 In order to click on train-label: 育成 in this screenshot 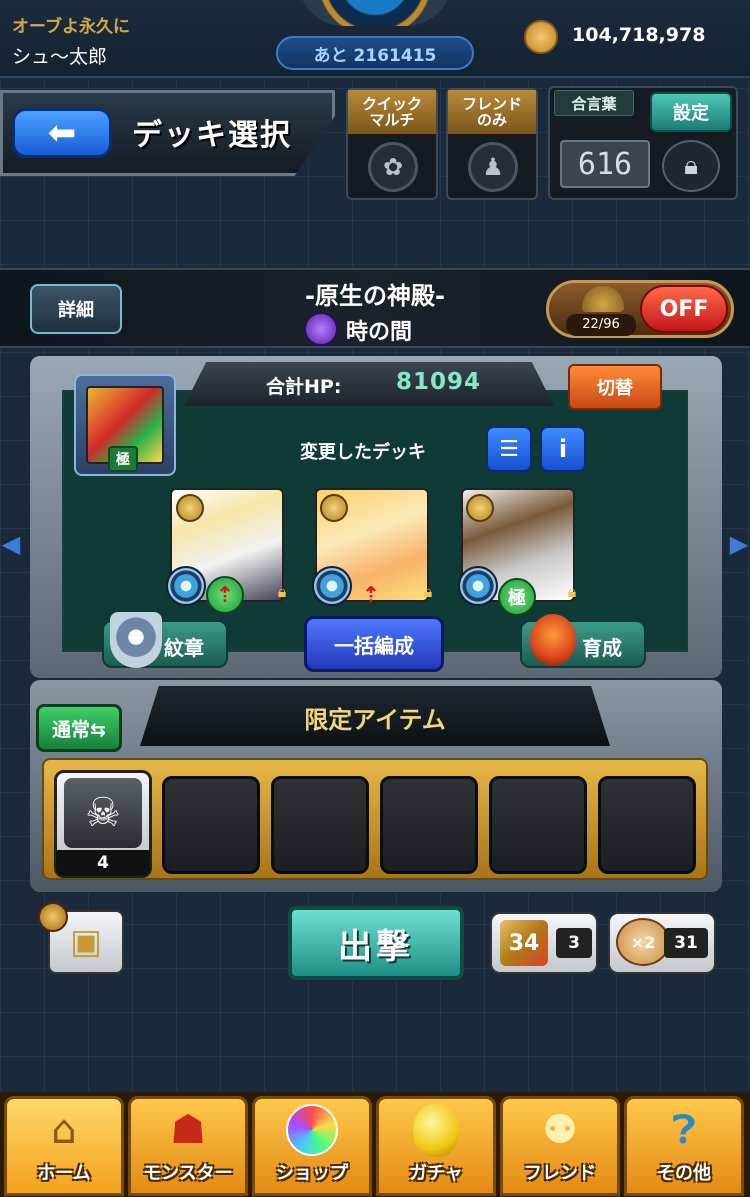, I will do `click(602, 648)`.